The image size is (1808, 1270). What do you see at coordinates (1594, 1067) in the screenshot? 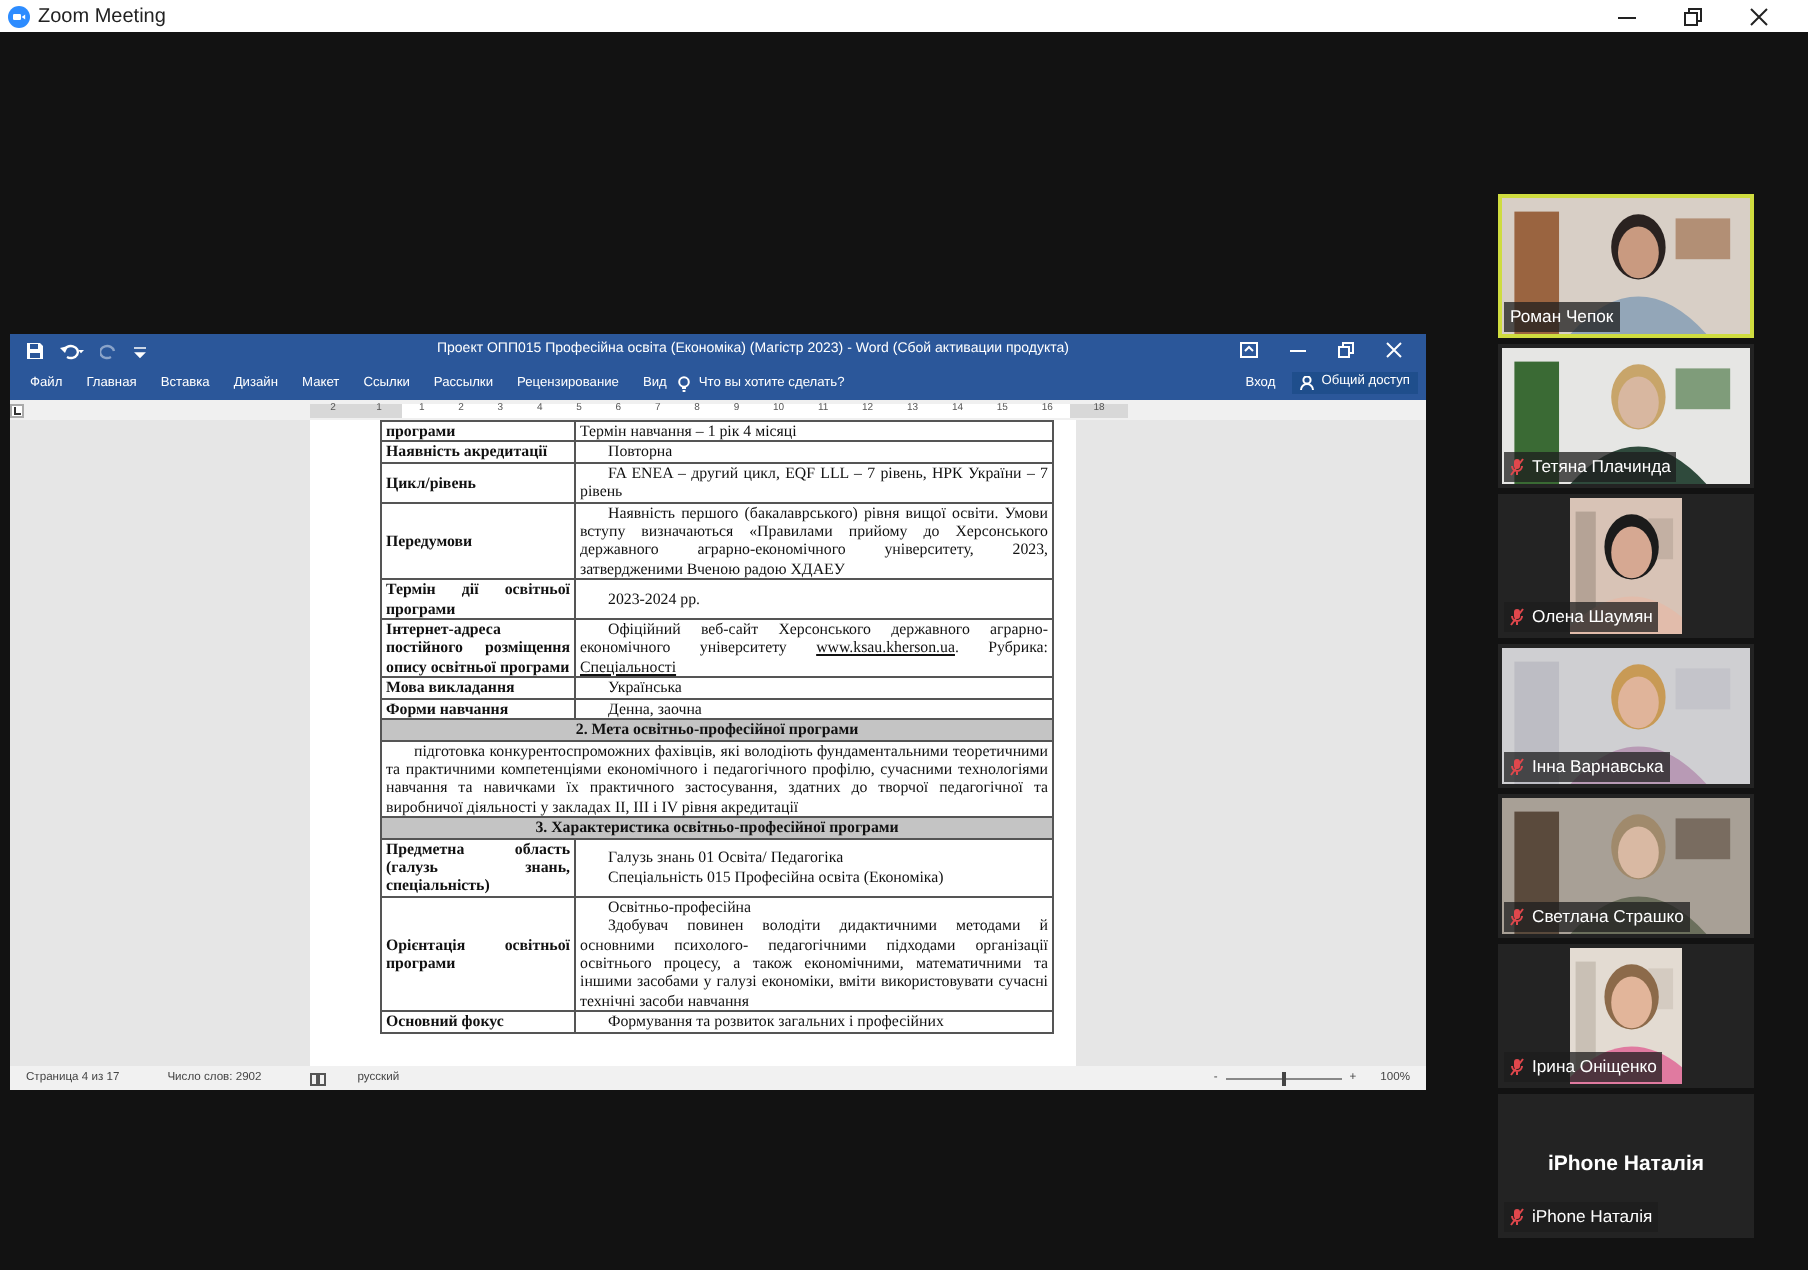
I see `participant-name: Ірина Оніщенко` at bounding box center [1594, 1067].